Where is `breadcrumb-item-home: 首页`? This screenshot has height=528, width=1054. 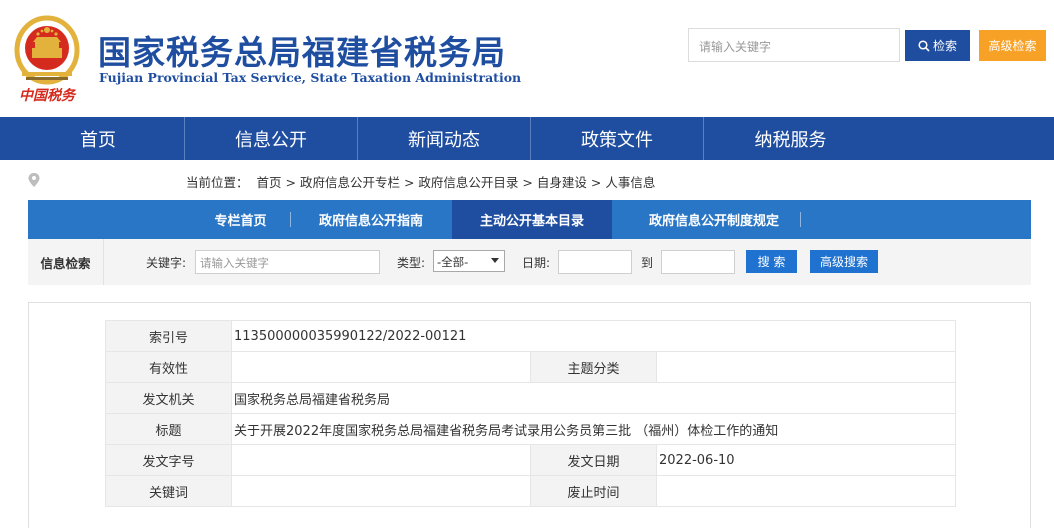 breadcrumb-item-home: 首页 is located at coordinates (268, 182).